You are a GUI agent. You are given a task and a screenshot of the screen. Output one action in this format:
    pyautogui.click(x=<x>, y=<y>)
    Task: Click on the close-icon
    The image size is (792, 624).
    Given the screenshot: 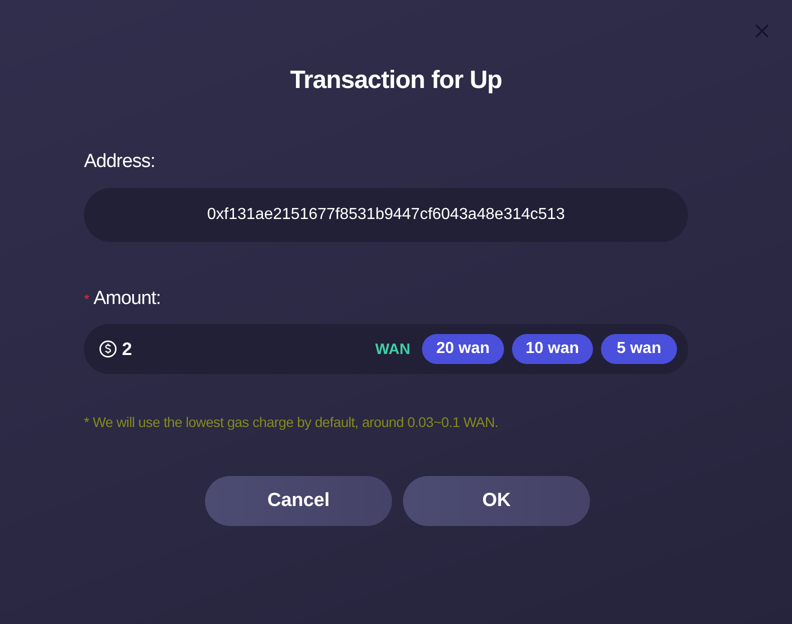 What is the action you would take?
    pyautogui.click(x=762, y=31)
    